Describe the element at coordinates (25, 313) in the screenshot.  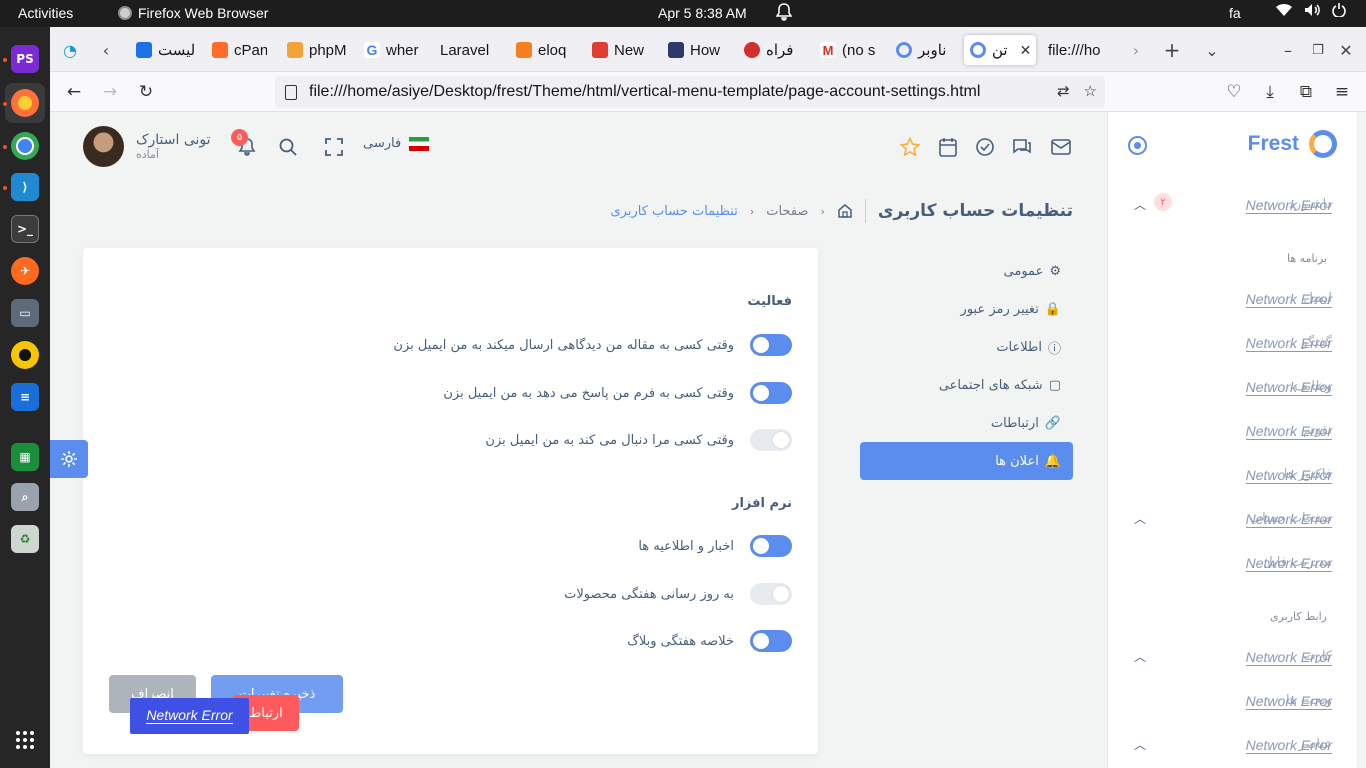
I see `files-icon: ▭` at that location.